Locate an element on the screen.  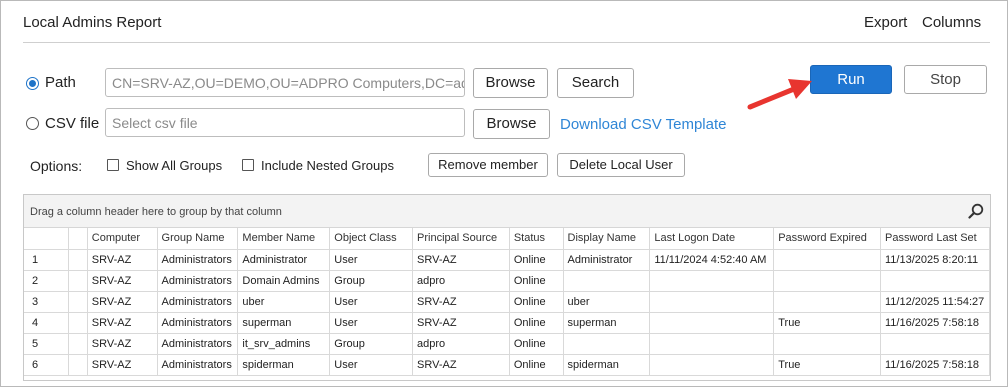
column-header: Status is located at coordinates (536, 239).